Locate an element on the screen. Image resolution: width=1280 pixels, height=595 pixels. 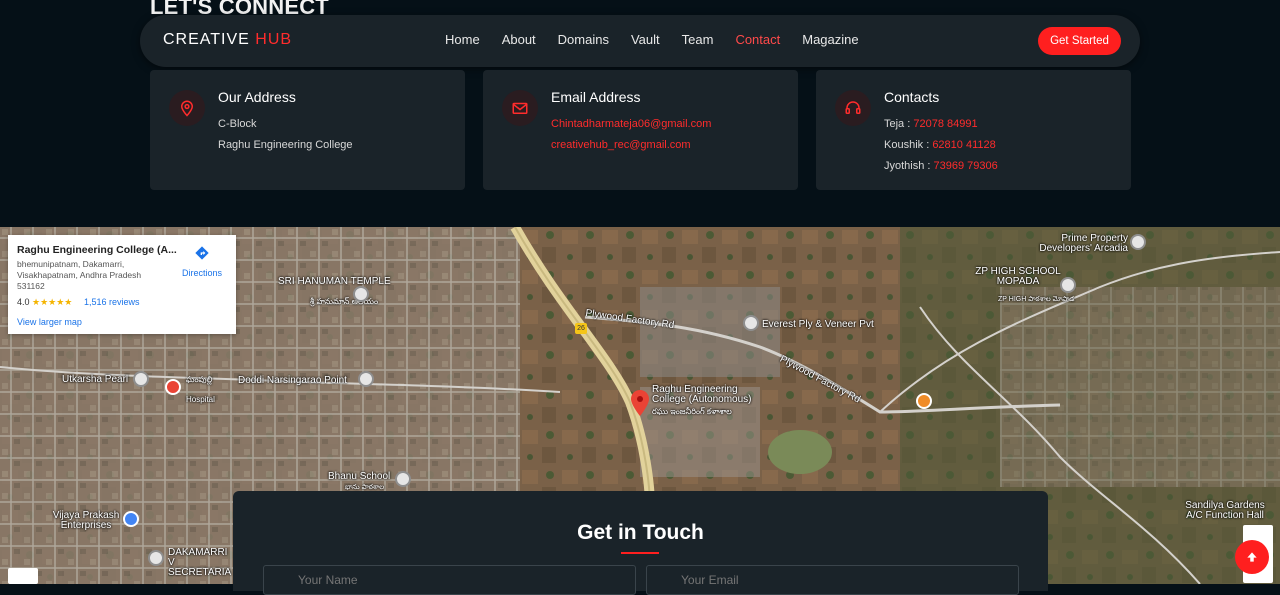
hospital-marker-icon is located at coordinates (173, 387).